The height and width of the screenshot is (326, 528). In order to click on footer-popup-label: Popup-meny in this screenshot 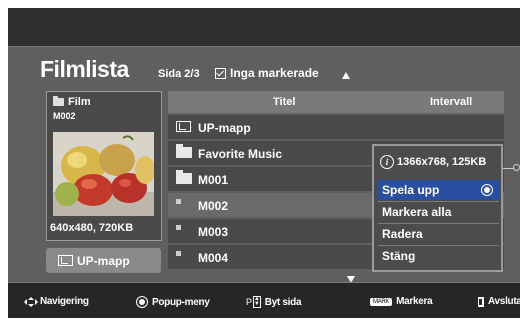, I will do `click(181, 302)`.